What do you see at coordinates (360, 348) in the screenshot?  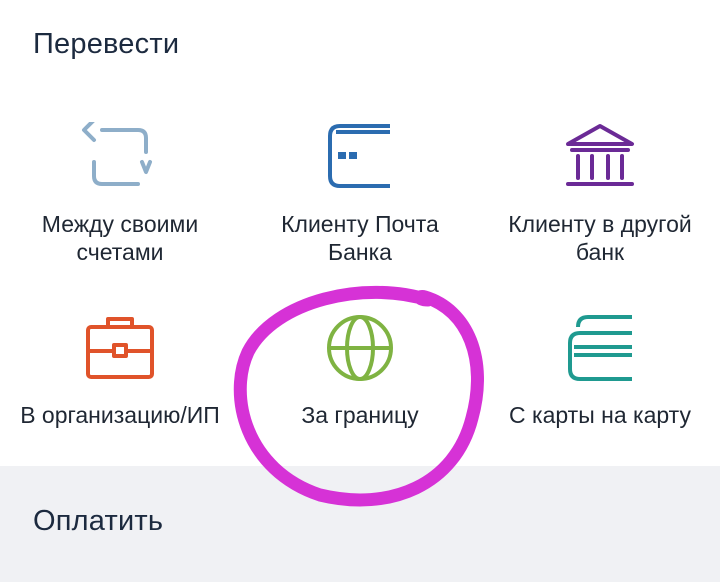 I see `globe-icon` at bounding box center [360, 348].